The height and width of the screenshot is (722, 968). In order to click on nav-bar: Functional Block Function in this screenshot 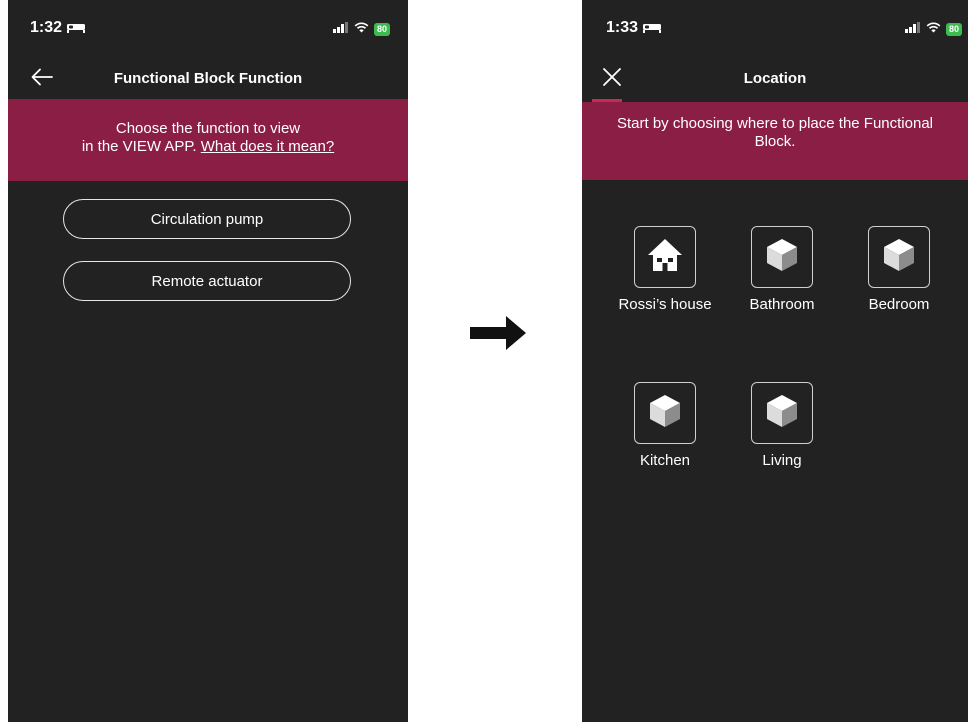, I will do `click(208, 80)`.